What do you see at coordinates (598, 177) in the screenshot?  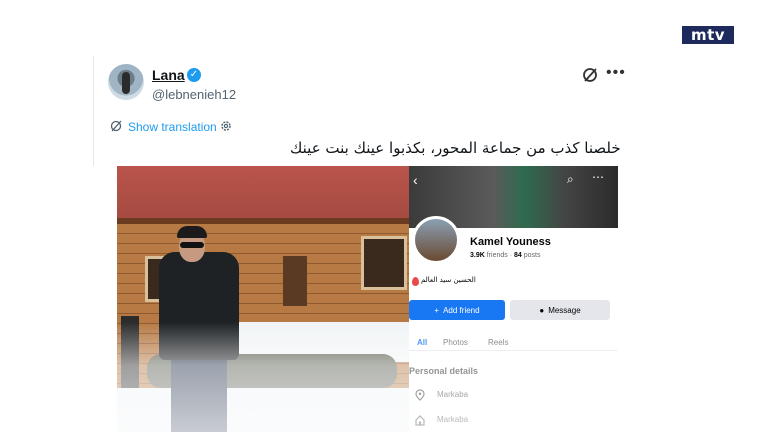 I see `more-icon: ⋯` at bounding box center [598, 177].